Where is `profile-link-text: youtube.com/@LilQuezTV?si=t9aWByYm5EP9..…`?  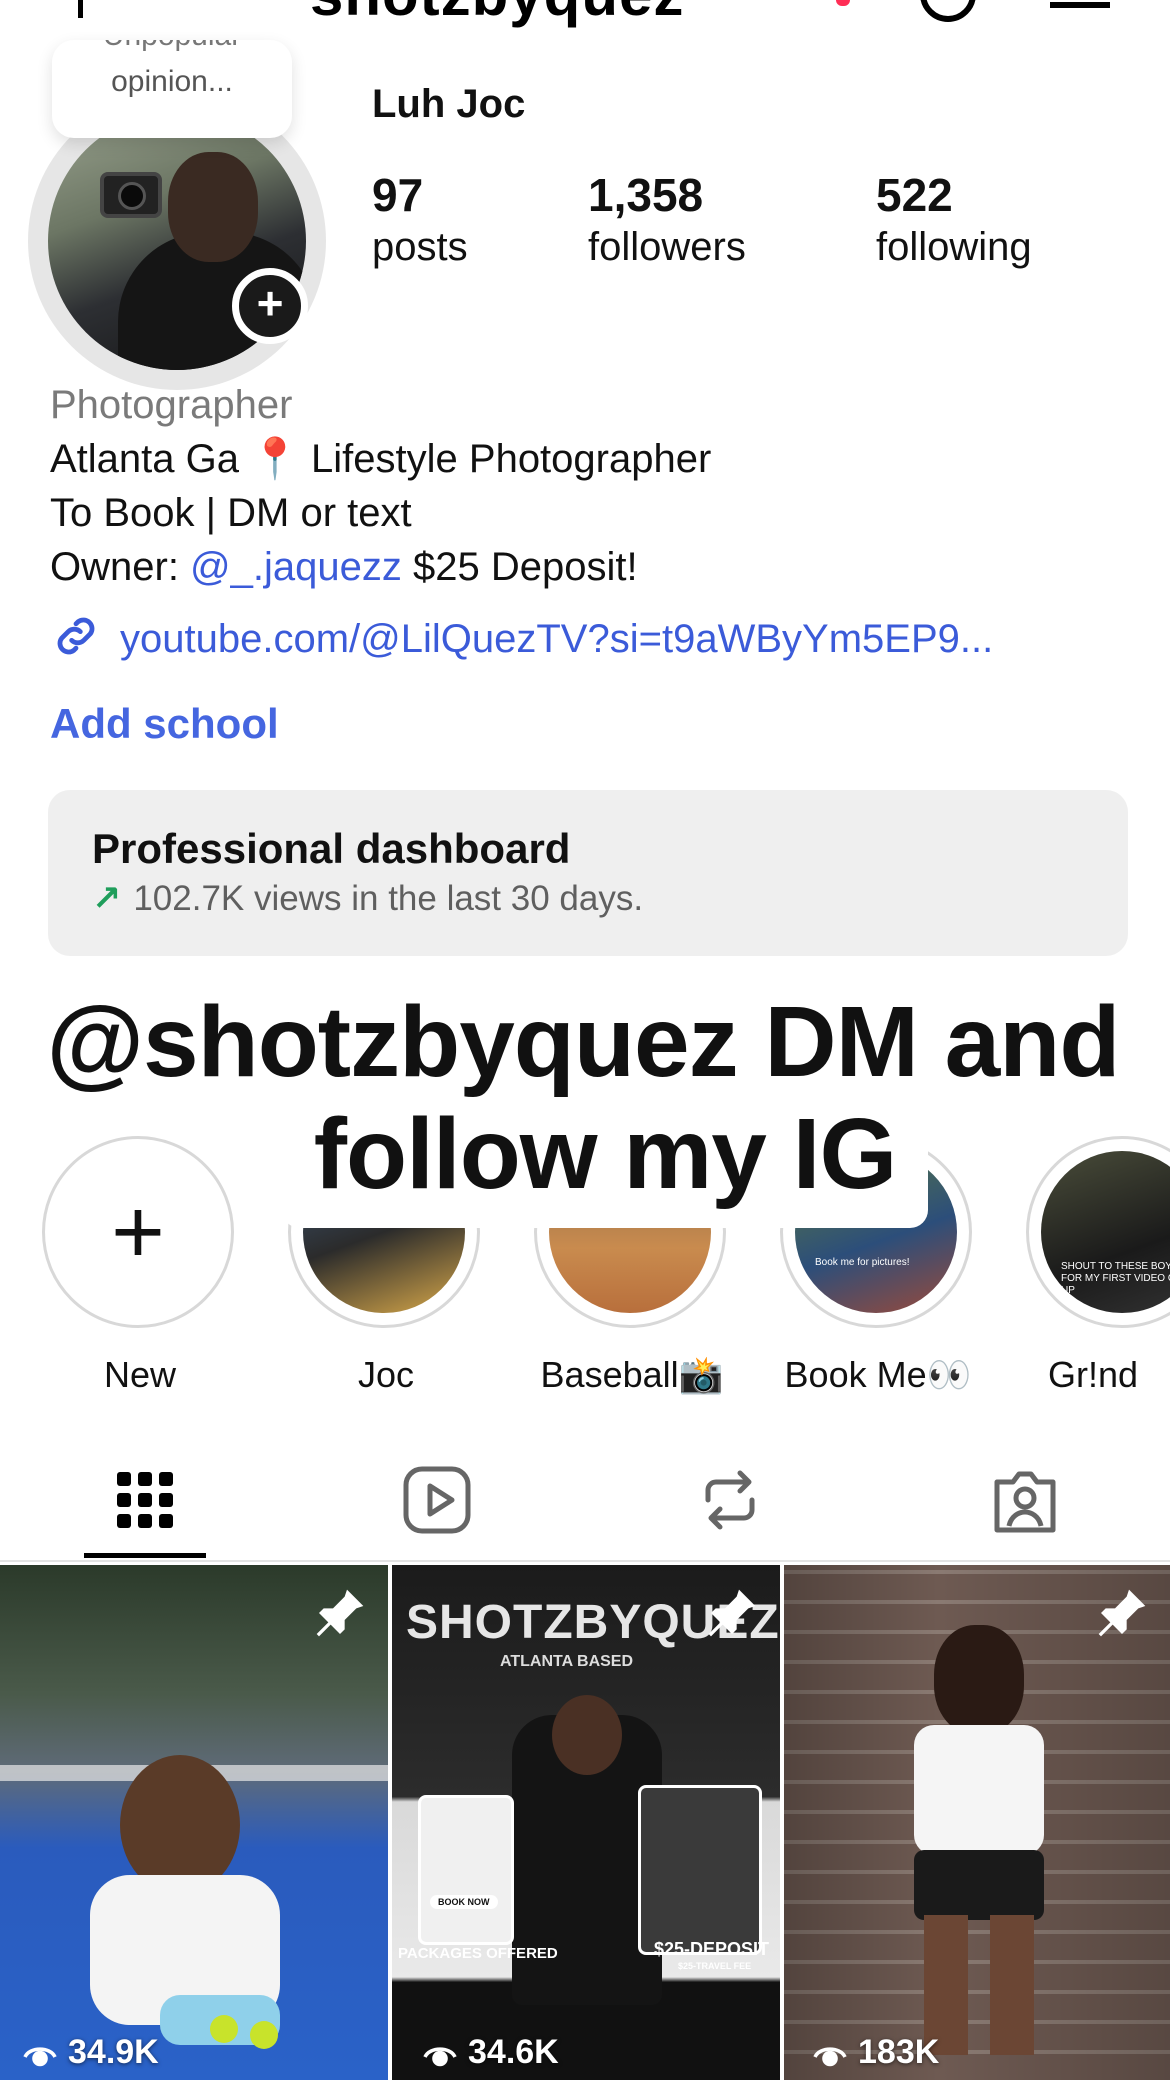 profile-link-text: youtube.com/@LilQuezTV?si=t9aWByYm5EP9..… is located at coordinates (557, 639).